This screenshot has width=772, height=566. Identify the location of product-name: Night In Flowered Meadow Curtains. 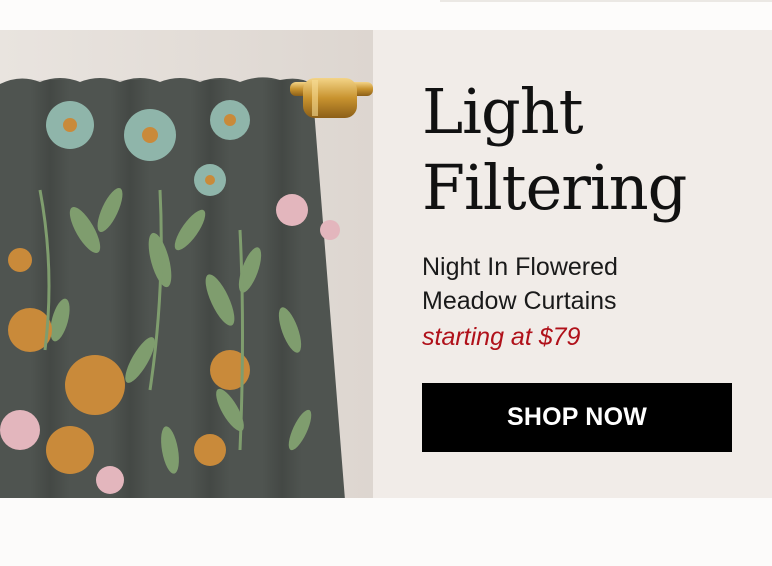
(520, 284).